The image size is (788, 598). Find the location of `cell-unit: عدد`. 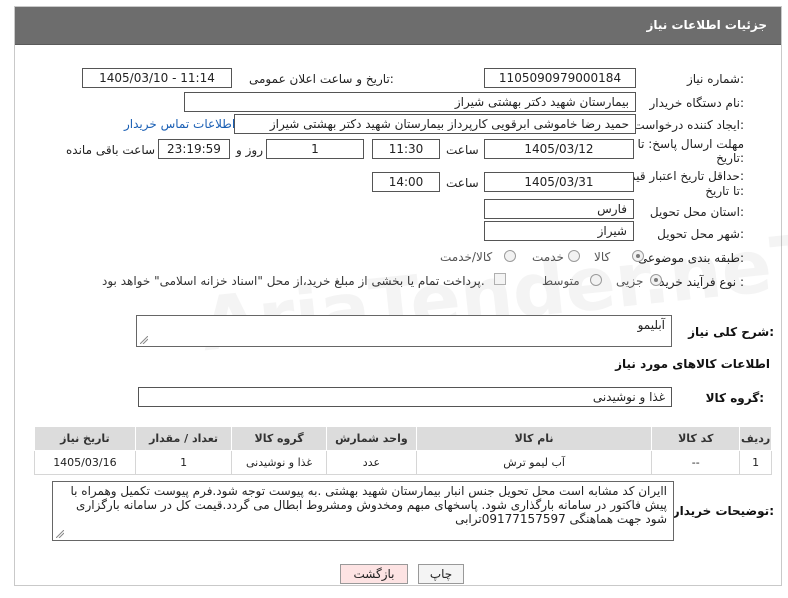

cell-unit: عدد is located at coordinates (371, 462).